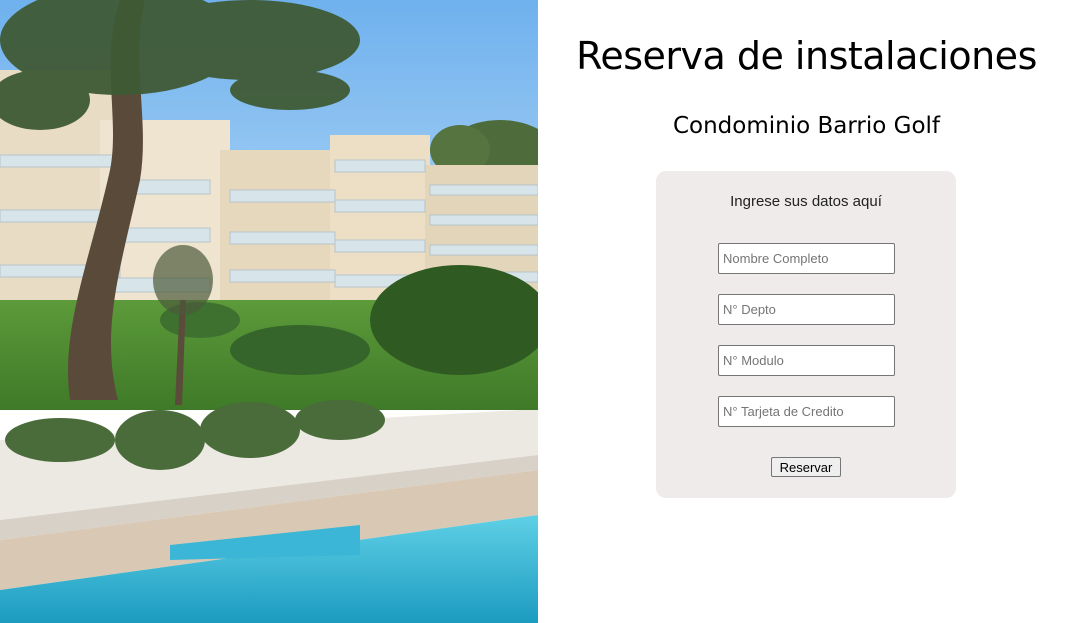 The width and height of the screenshot is (1075, 623). Describe the element at coordinates (806, 334) in the screenshot. I see `reservation-form: Ingrese sus datos aquí Reservar` at that location.